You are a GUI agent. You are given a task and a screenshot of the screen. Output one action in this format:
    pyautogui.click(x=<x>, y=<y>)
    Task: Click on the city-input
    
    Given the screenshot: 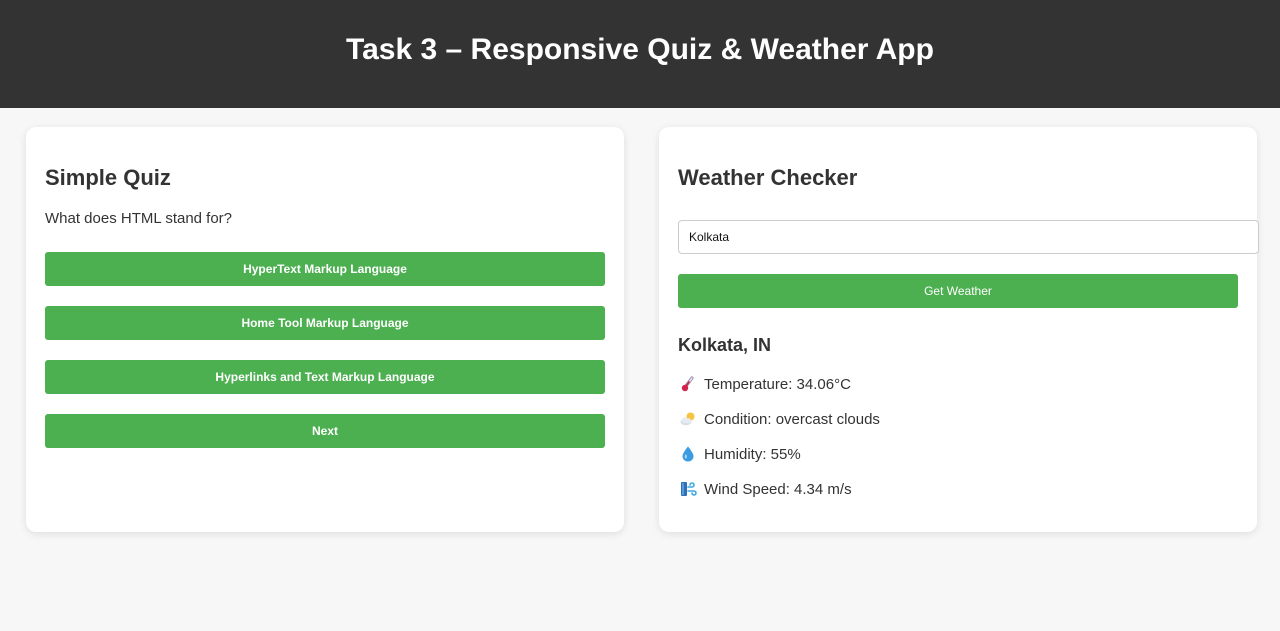 What is the action you would take?
    pyautogui.click(x=968, y=237)
    